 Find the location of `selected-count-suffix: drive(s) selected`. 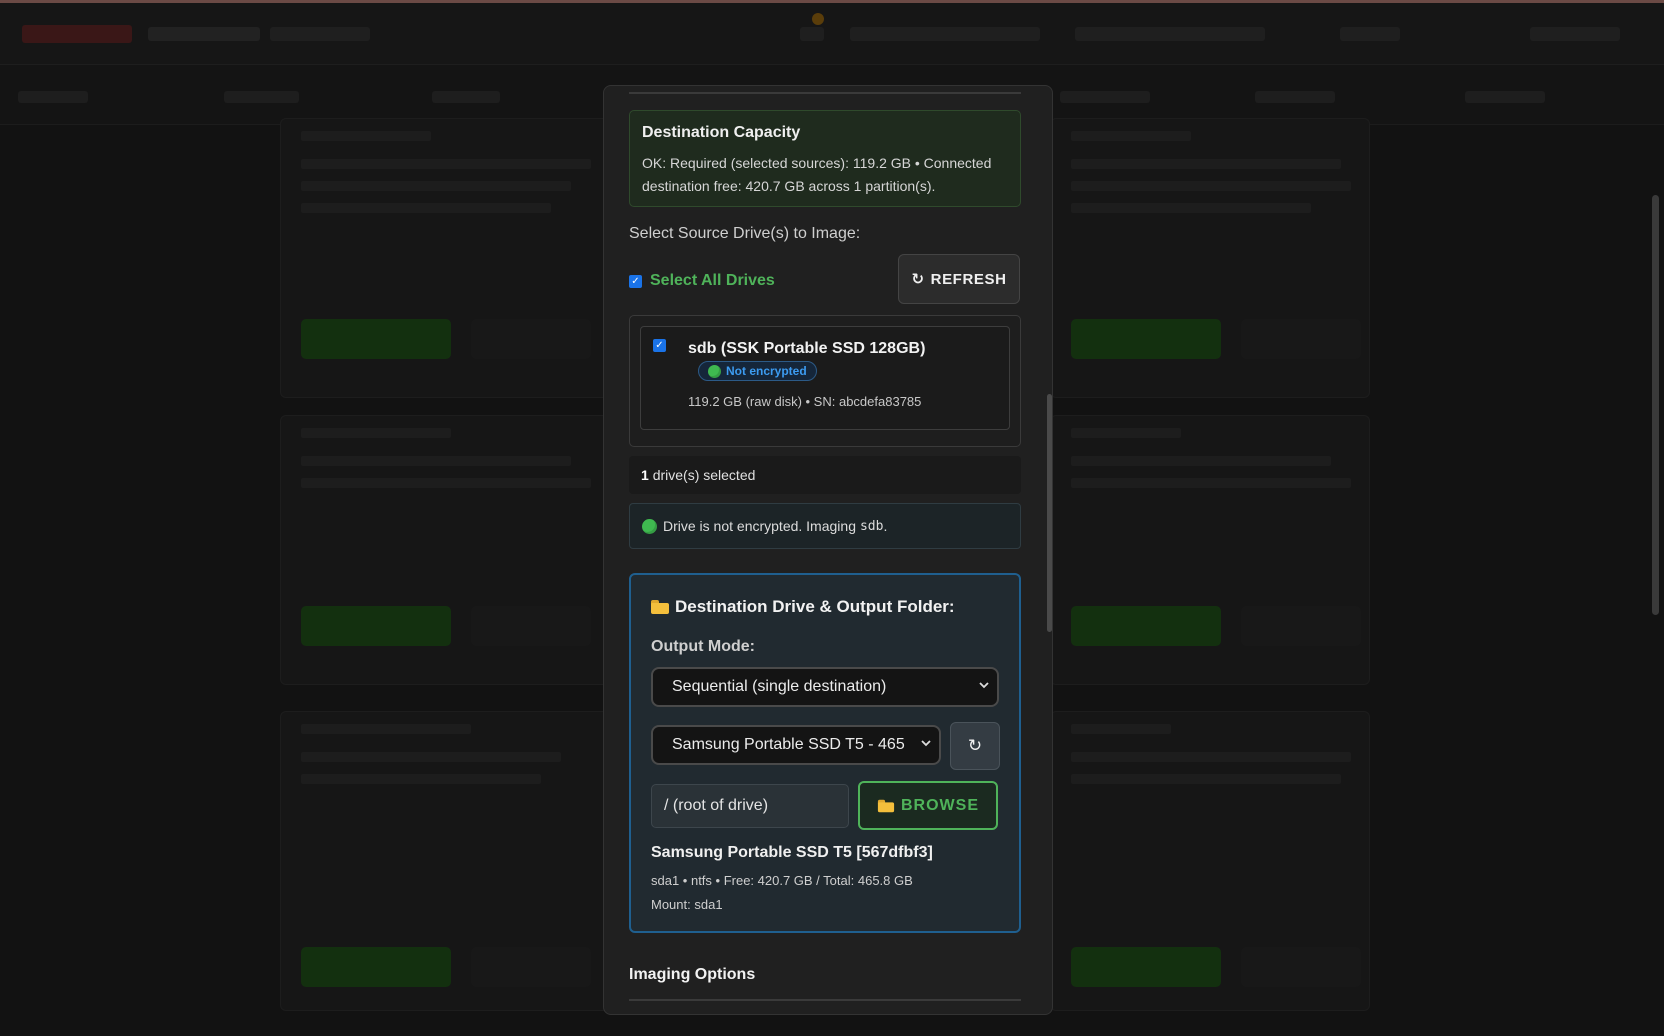

selected-count-suffix: drive(s) selected is located at coordinates (704, 475).